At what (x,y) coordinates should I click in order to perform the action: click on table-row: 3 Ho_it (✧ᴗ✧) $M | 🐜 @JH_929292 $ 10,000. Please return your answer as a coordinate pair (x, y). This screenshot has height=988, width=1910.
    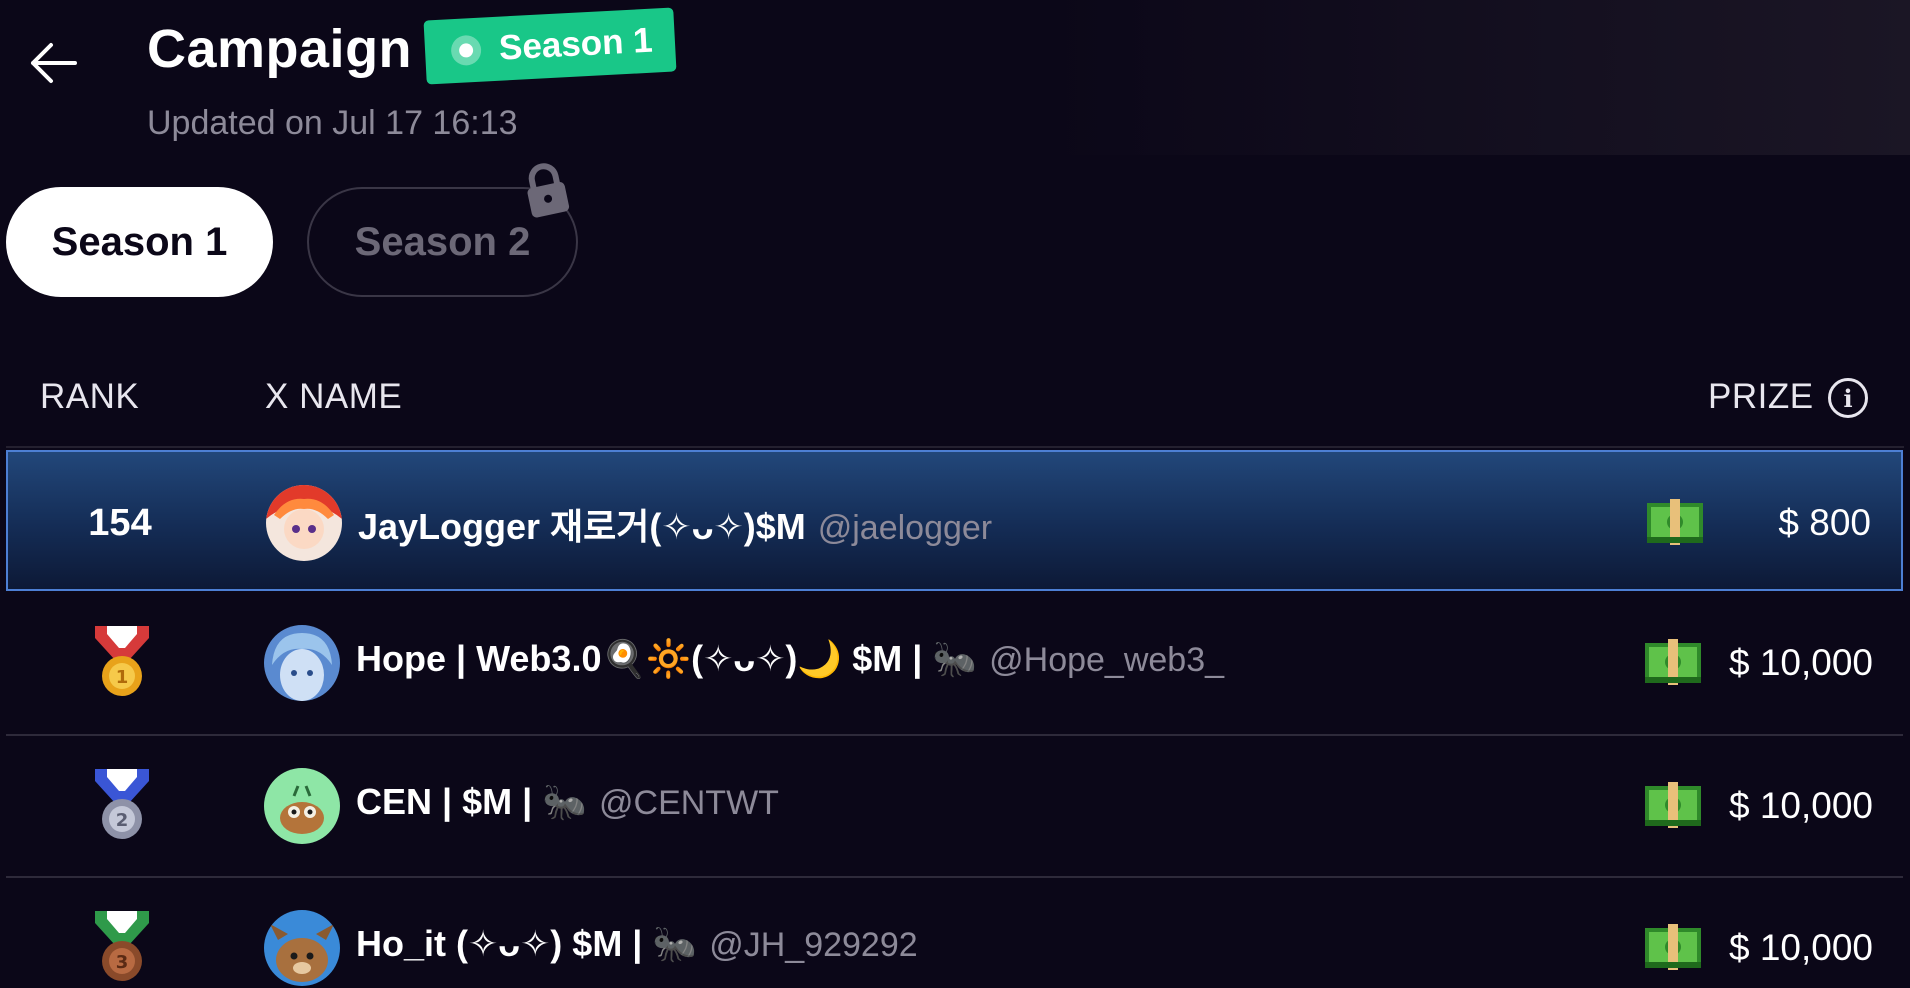
    Looking at the image, I should click on (954, 932).